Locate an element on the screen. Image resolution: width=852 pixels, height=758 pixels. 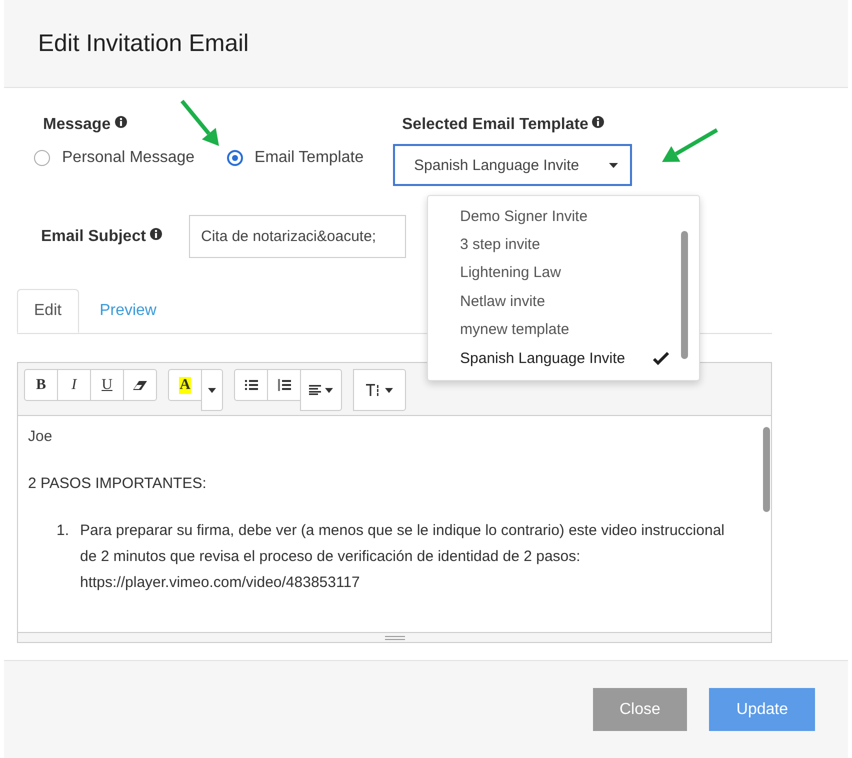
heading-text: 2 PASOS IMPORTANTES: is located at coordinates (118, 484).